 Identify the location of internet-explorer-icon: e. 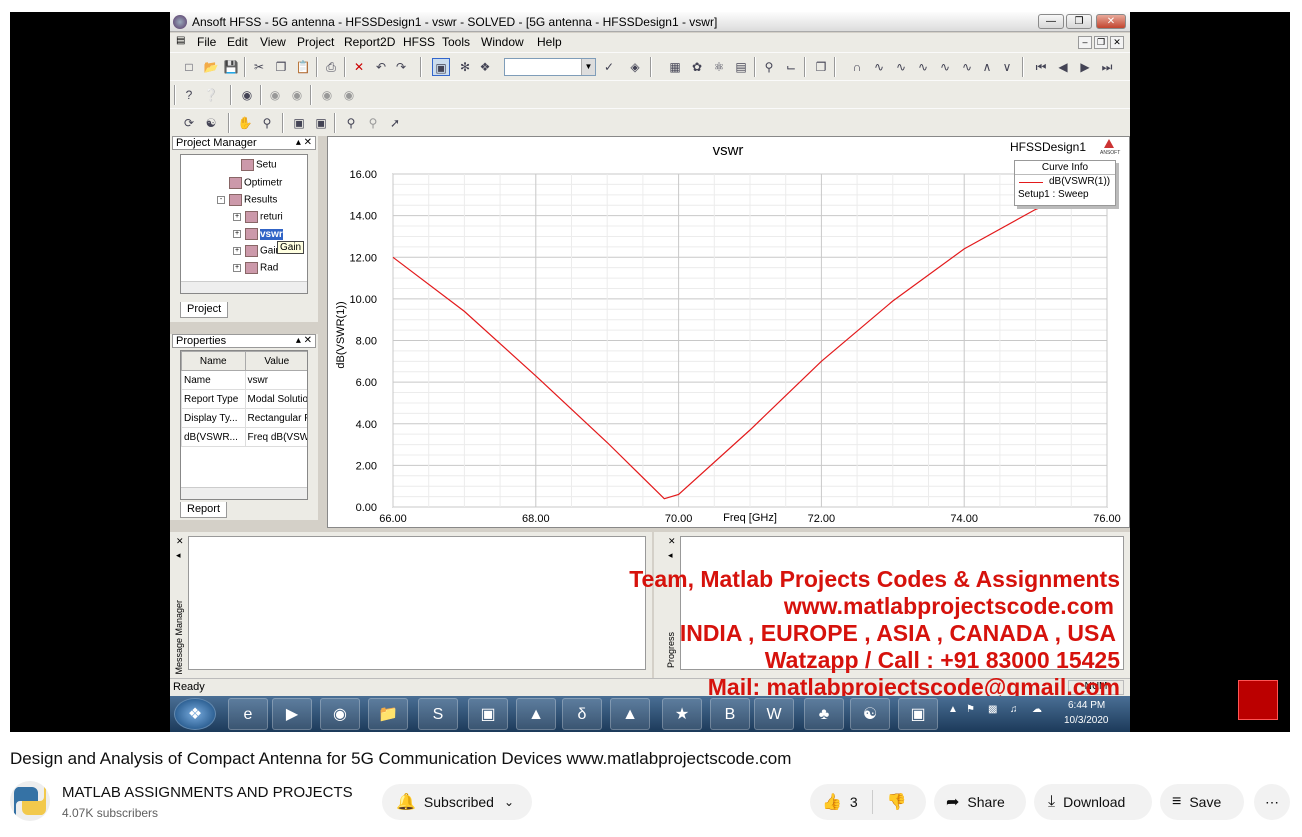
(248, 714).